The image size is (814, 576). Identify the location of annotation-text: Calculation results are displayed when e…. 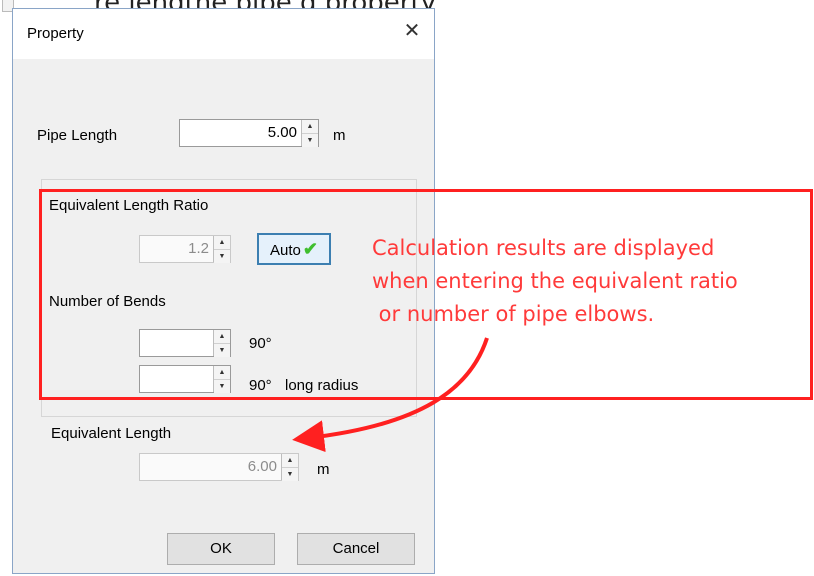
(555, 281).